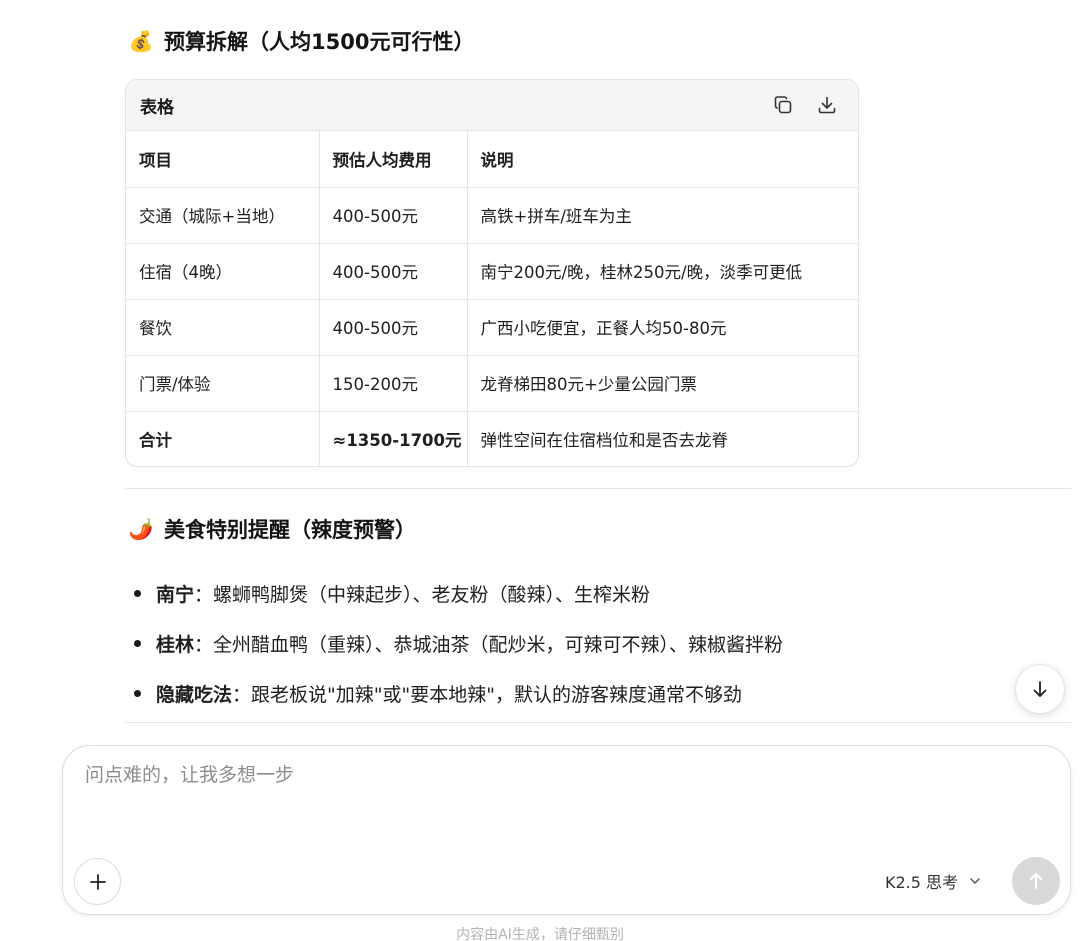 This screenshot has height=941, width=1080. What do you see at coordinates (662, 271) in the screenshot?
I see `table-cell: 南宁200元/晚，桂林250元/晚，淡季可更低` at bounding box center [662, 271].